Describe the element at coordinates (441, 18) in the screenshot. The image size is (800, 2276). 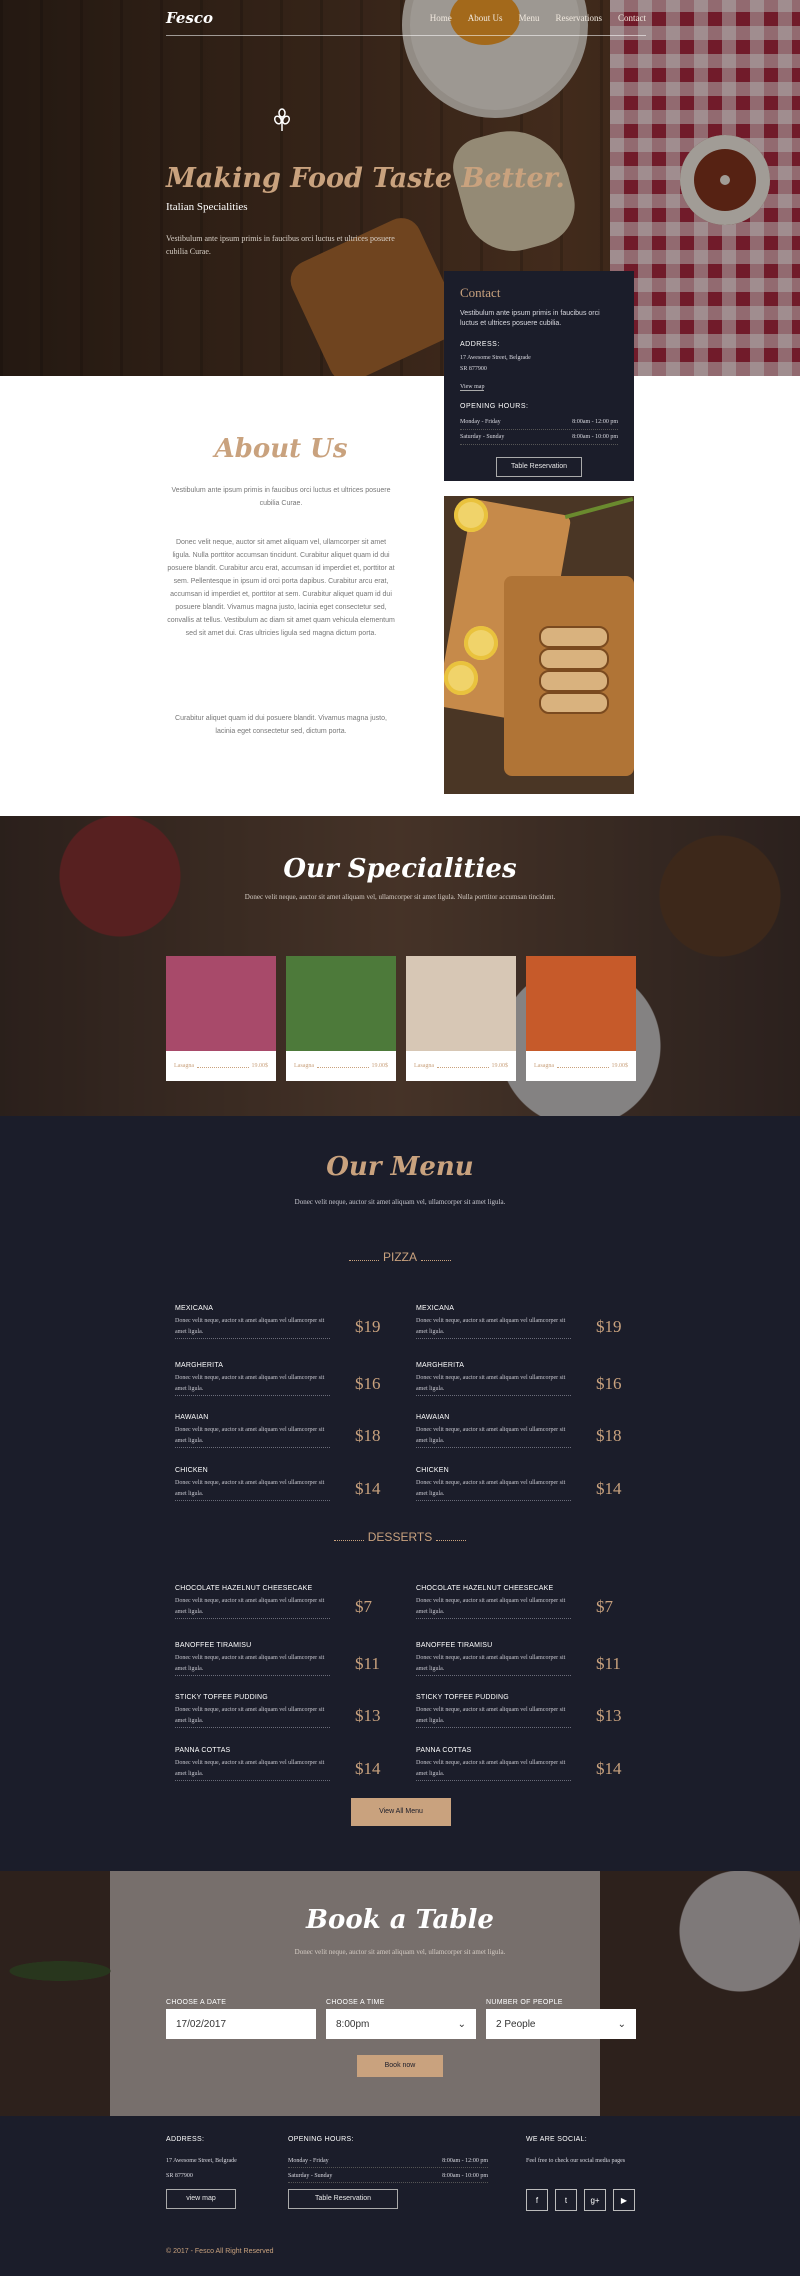
I see `nav-item-home: Home` at that location.